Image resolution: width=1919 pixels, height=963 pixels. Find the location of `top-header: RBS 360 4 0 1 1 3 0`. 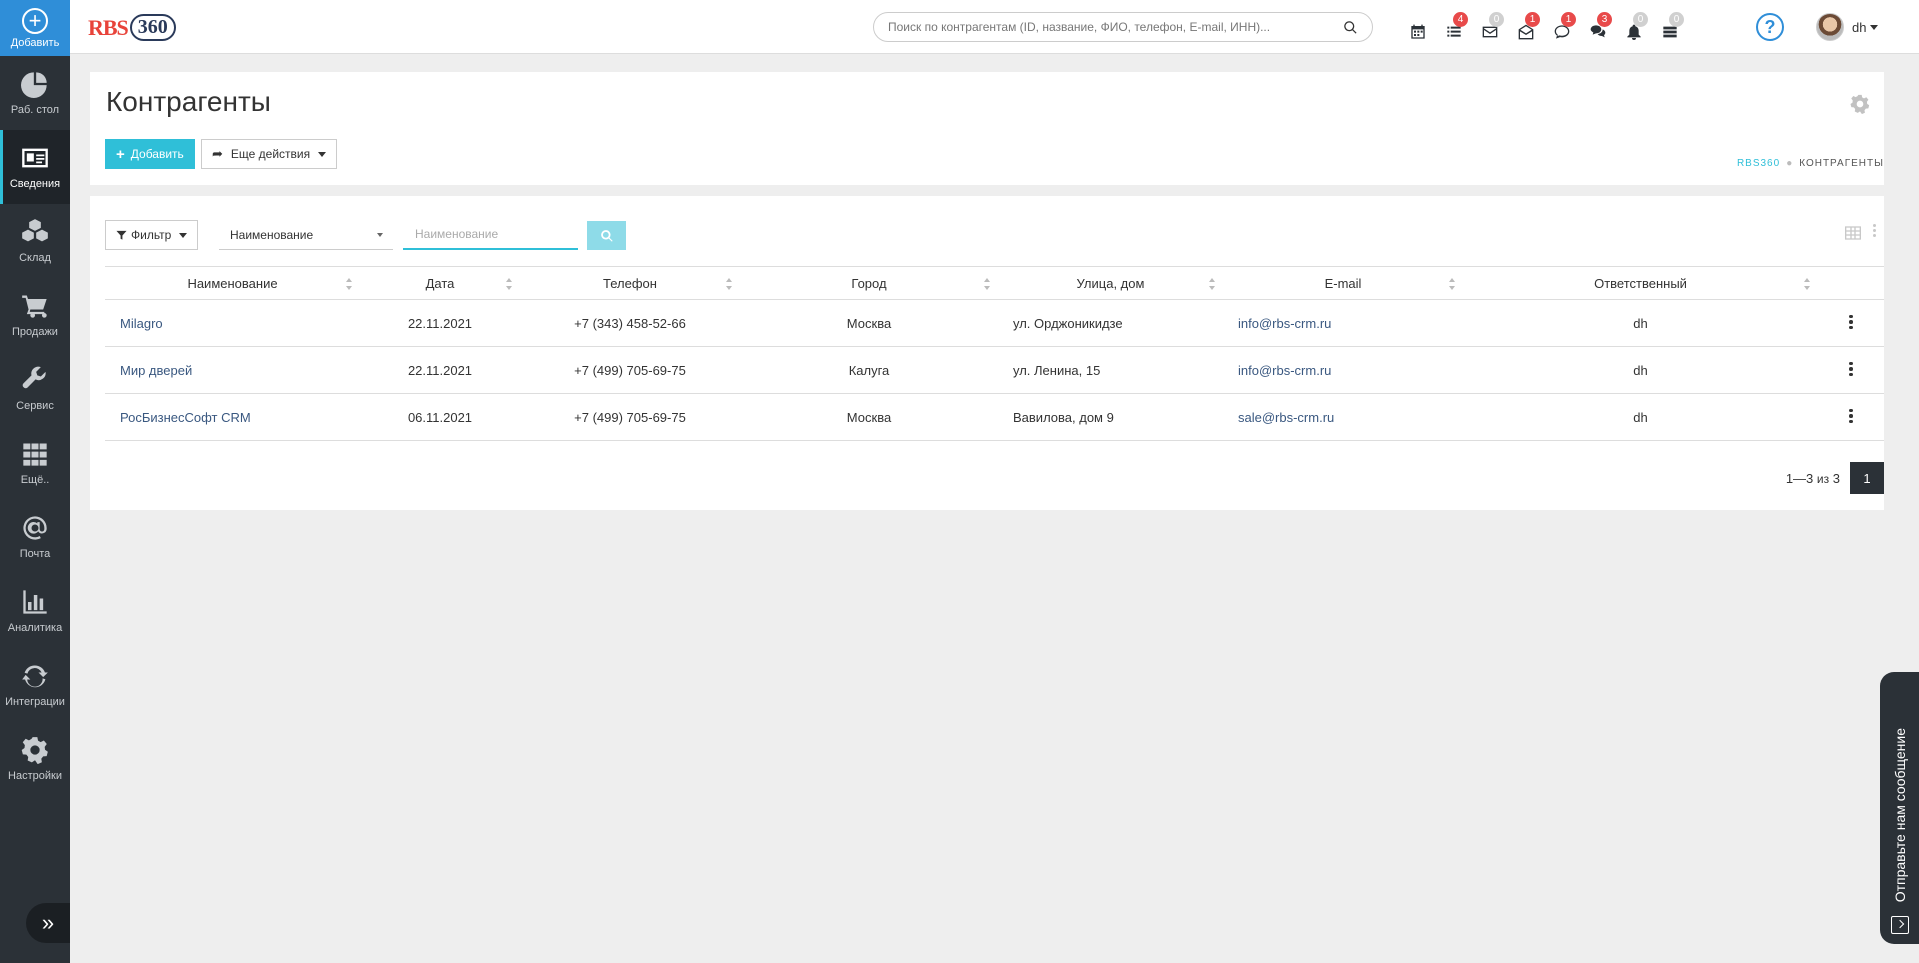

top-header: RBS 360 4 0 1 1 3 0 is located at coordinates (994, 27).